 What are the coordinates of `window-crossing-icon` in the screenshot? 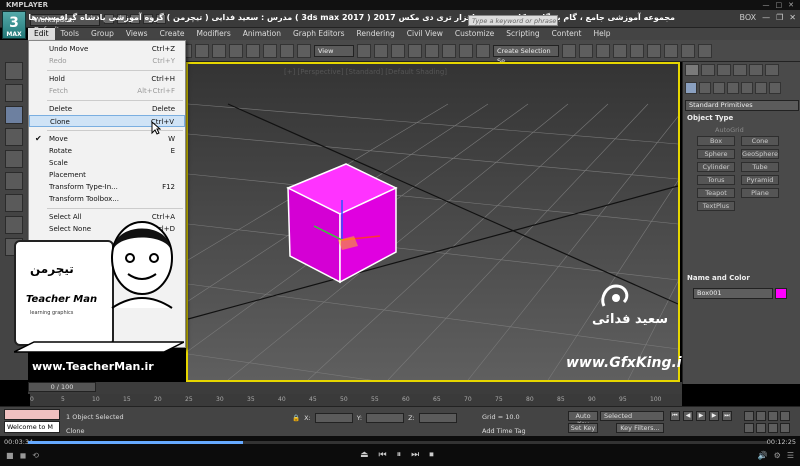 It's located at (236, 50).